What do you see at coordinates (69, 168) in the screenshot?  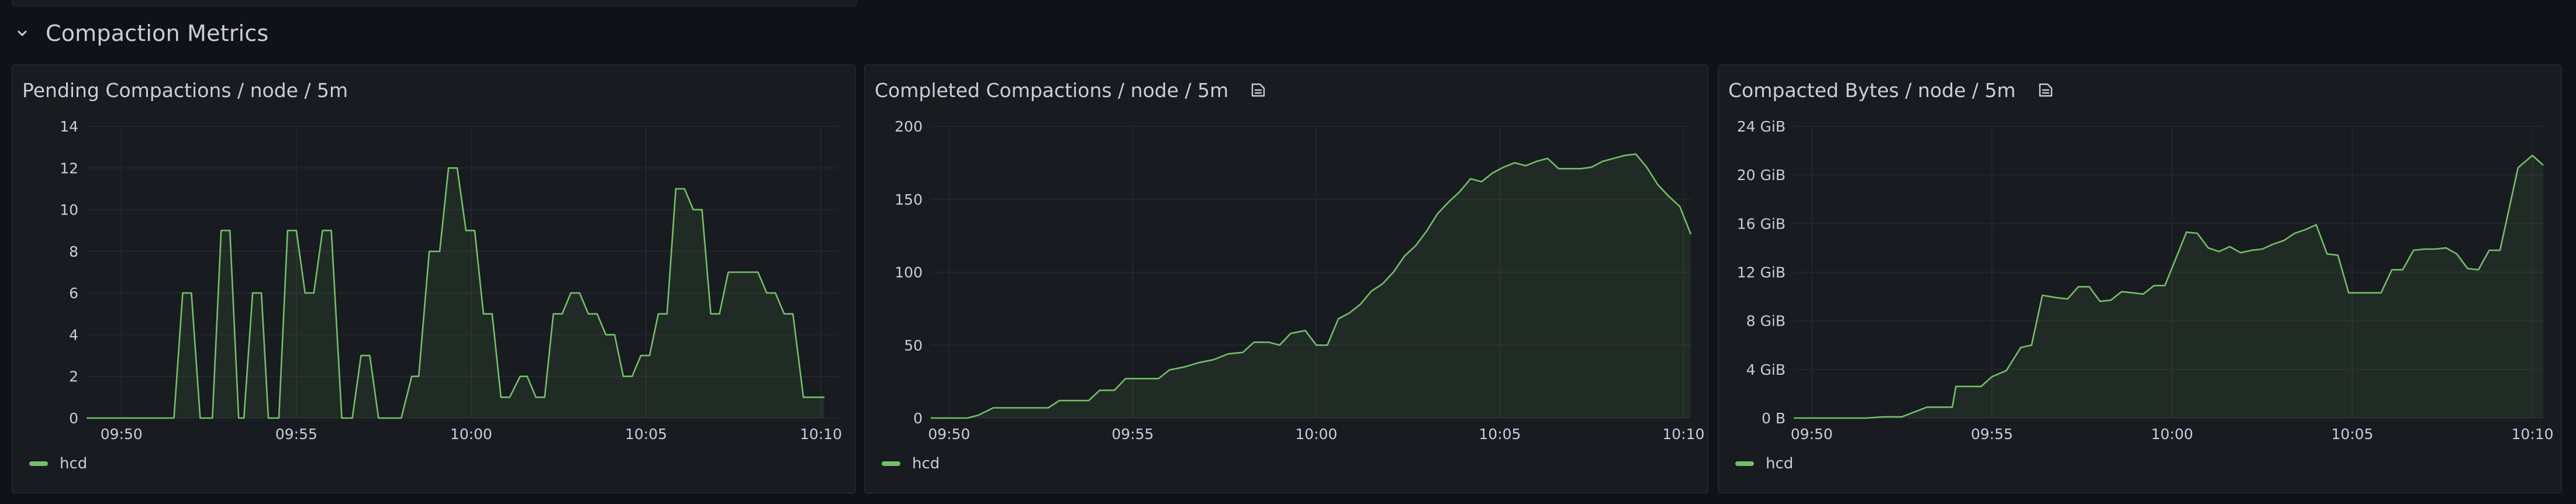 I see `y-tick-label: 12` at bounding box center [69, 168].